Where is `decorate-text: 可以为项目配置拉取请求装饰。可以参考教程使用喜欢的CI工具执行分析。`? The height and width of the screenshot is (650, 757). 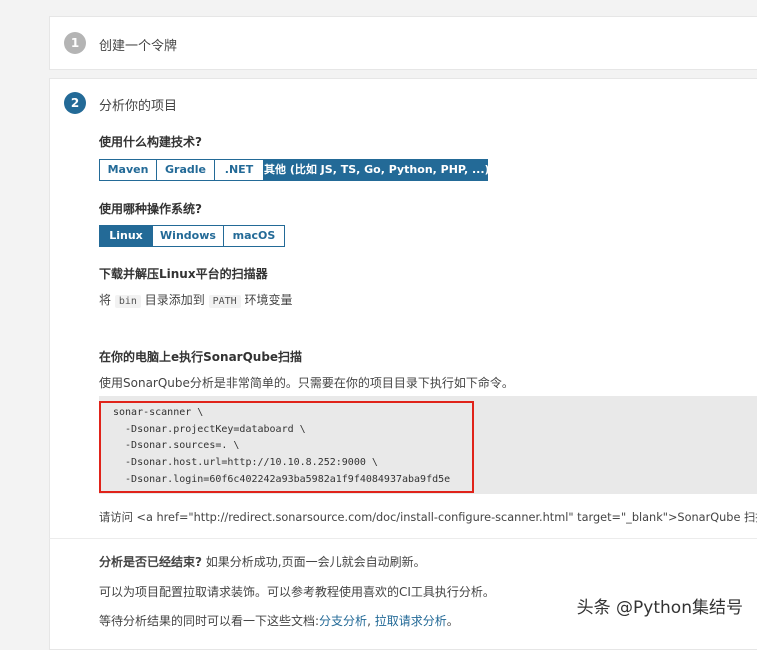 decorate-text: 可以为项目配置拉取请求装饰。可以参考教程使用喜欢的CI工具执行分析。 is located at coordinates (297, 592).